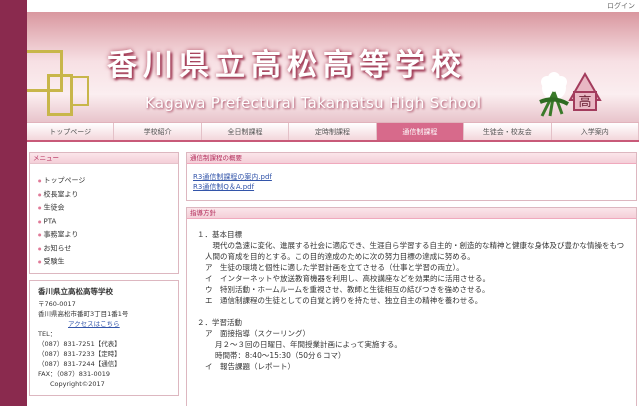 The image size is (639, 406). Describe the element at coordinates (79, 353) in the screenshot. I see `tel-parttime: （087）831-7233【定時】` at that location.